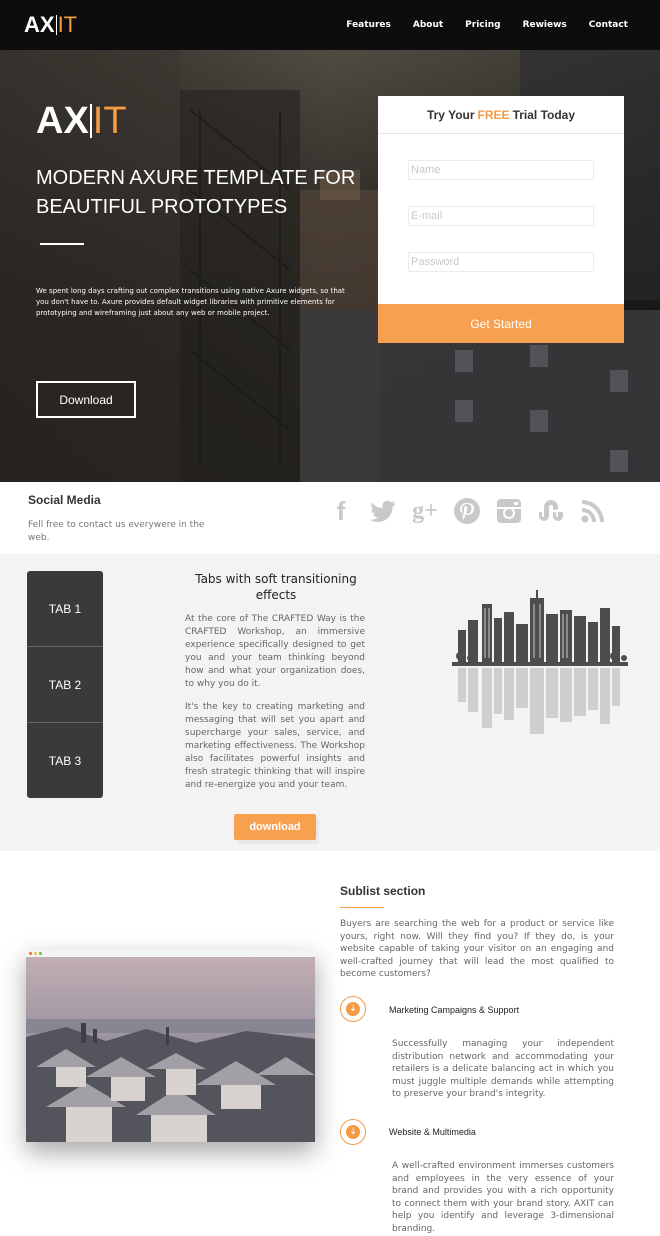 Image resolution: width=660 pixels, height=1236 pixels. Describe the element at coordinates (501, 216) in the screenshot. I see `email-field: E-mail` at that location.